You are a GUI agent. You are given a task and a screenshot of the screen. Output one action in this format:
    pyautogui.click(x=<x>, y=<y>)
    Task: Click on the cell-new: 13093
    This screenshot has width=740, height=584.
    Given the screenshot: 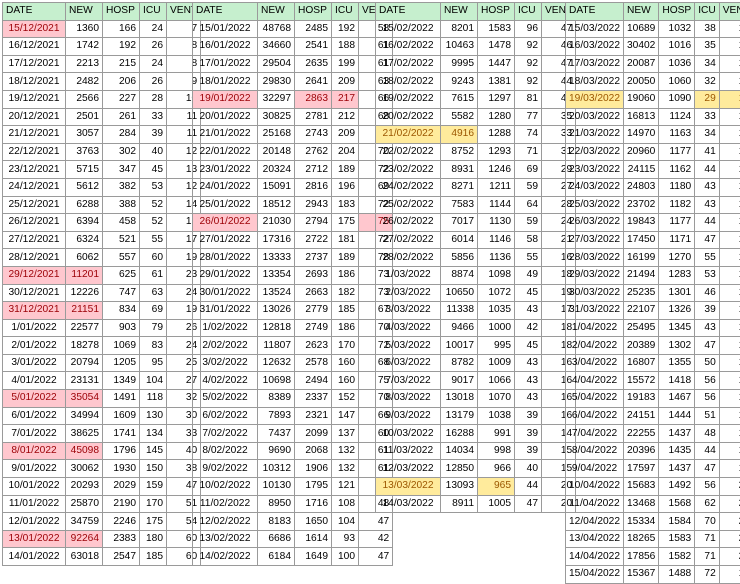 What is the action you would take?
    pyautogui.click(x=459, y=487)
    